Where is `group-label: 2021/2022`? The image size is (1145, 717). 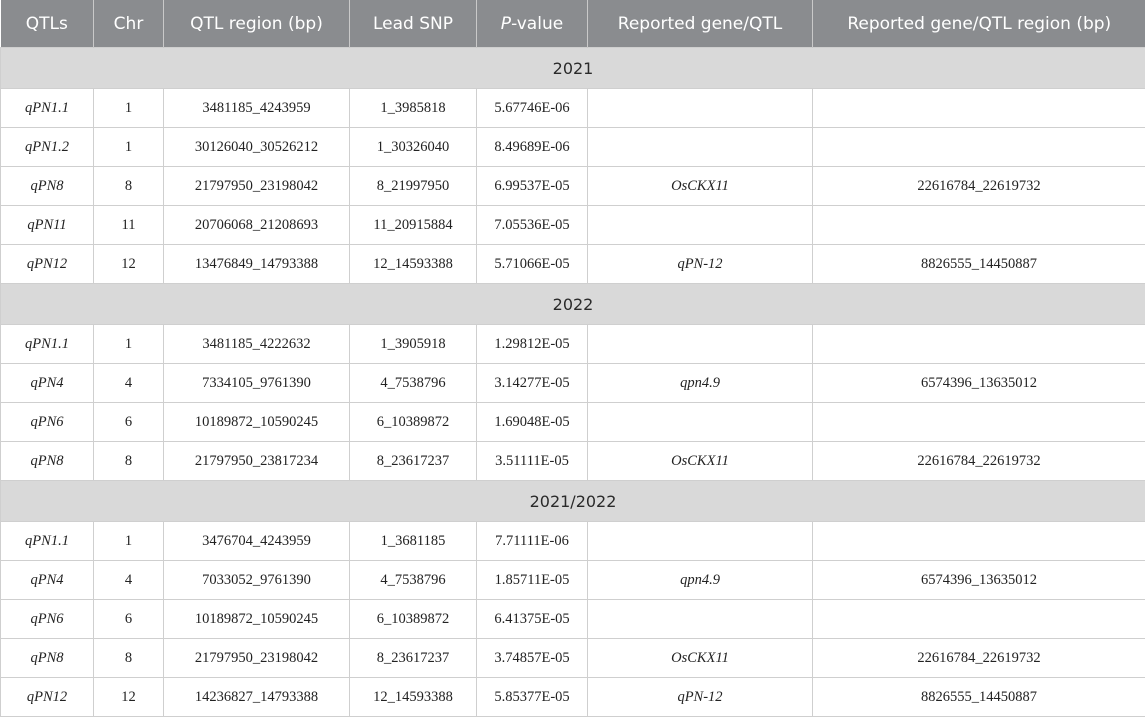
group-label: 2021/2022 is located at coordinates (573, 501).